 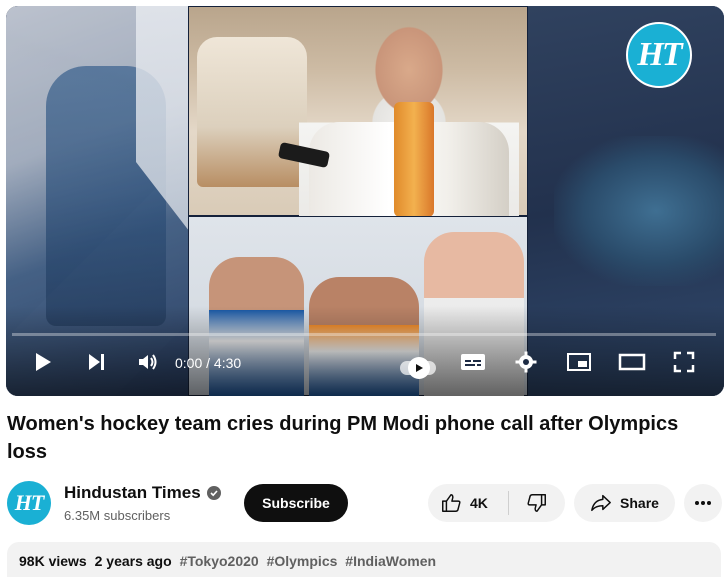 What do you see at coordinates (133, 561) in the screenshot?
I see `upload-age: 2 years ago` at bounding box center [133, 561].